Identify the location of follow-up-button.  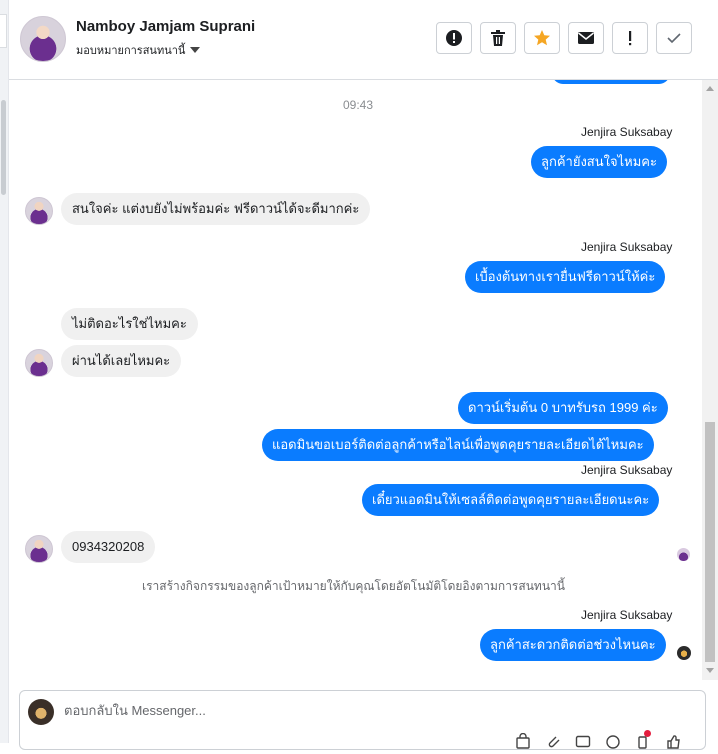
(630, 38).